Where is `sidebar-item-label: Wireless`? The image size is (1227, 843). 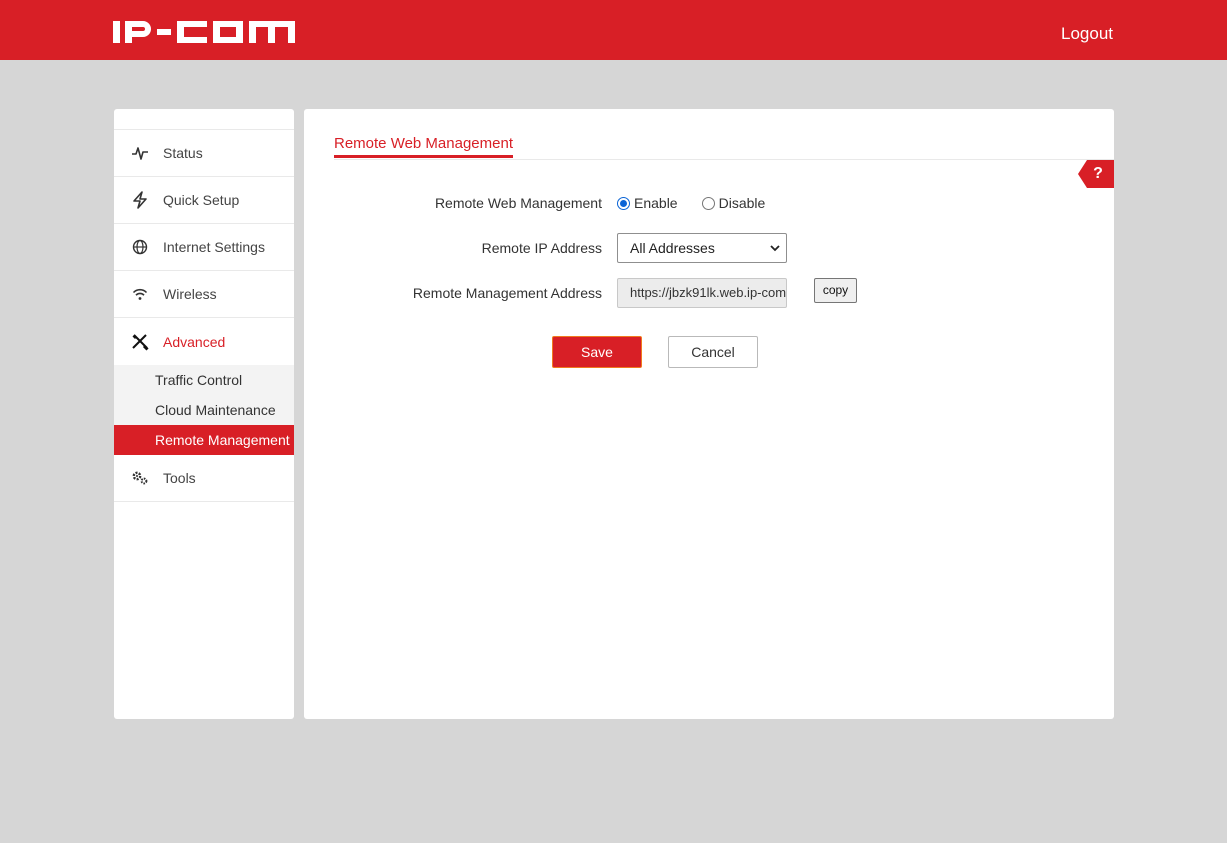 sidebar-item-label: Wireless is located at coordinates (190, 294).